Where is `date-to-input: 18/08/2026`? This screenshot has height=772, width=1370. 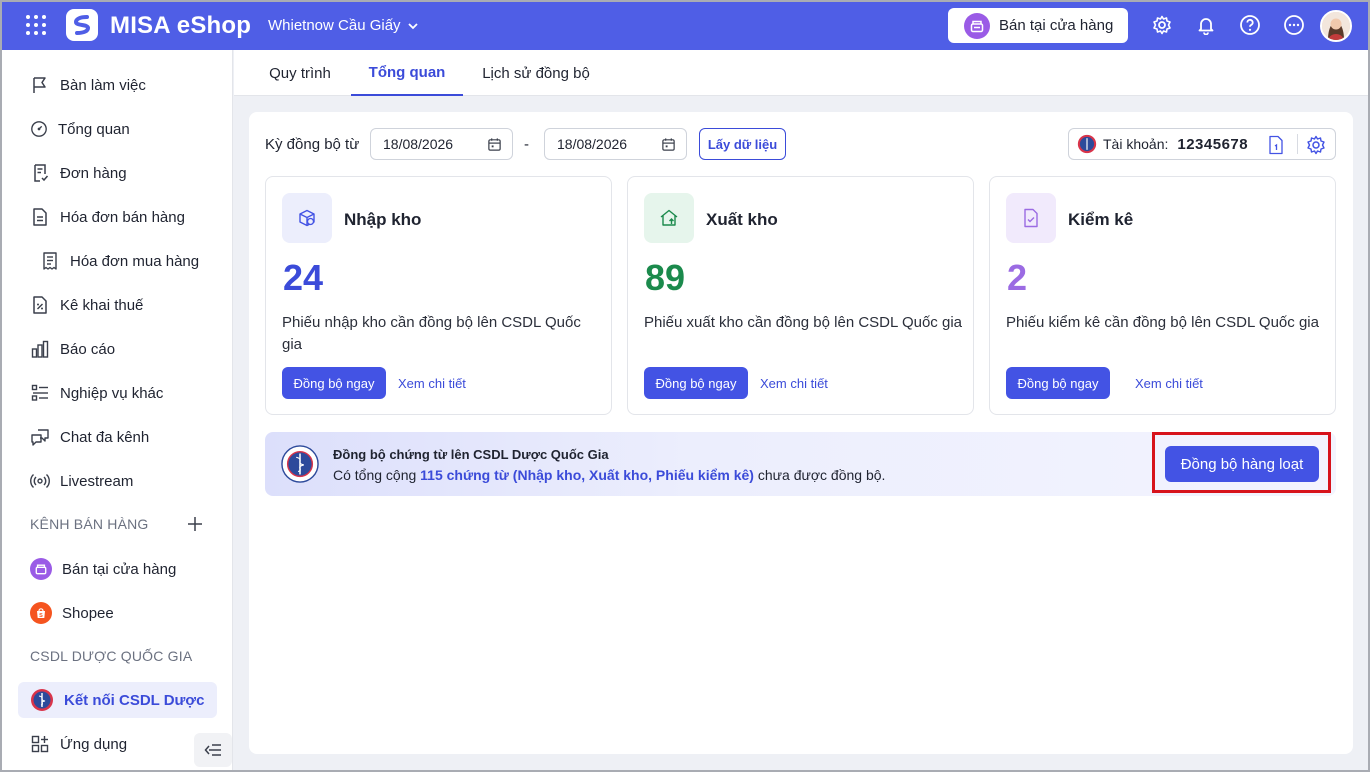 date-to-input: 18/08/2026 is located at coordinates (615, 144).